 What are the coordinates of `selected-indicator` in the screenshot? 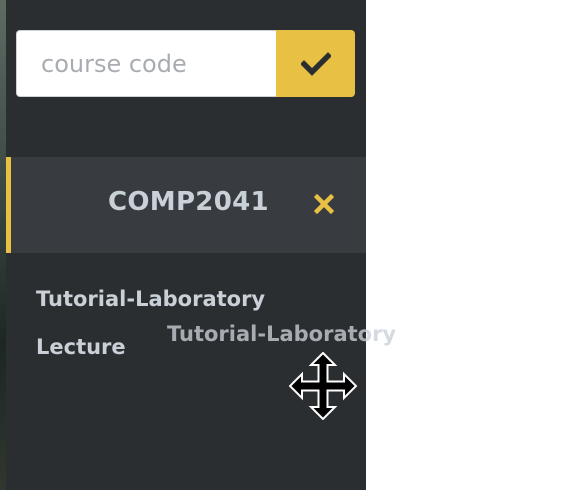 It's located at (8, 205).